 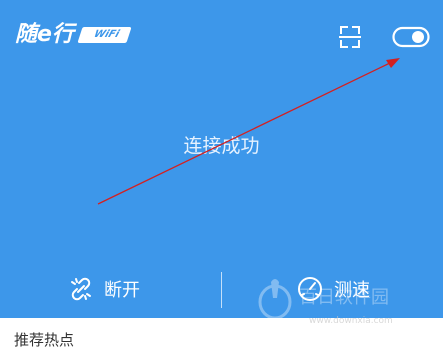 I want to click on speedometer-icon, so click(x=310, y=289).